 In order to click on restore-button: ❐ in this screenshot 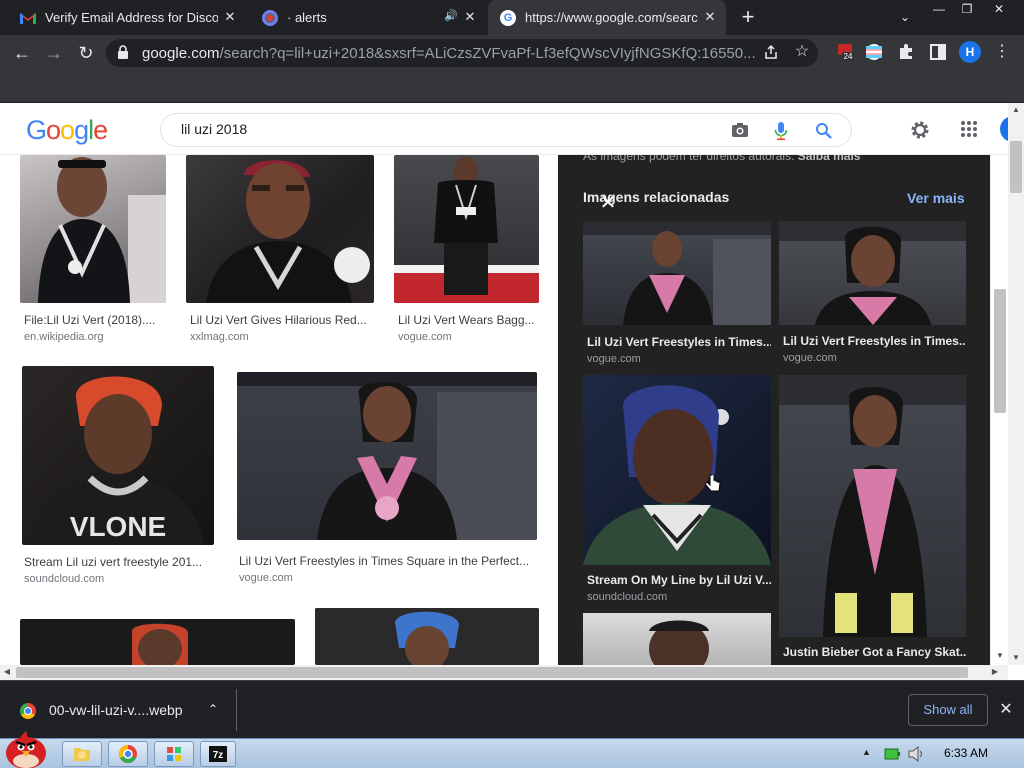, I will do `click(967, 9)`.